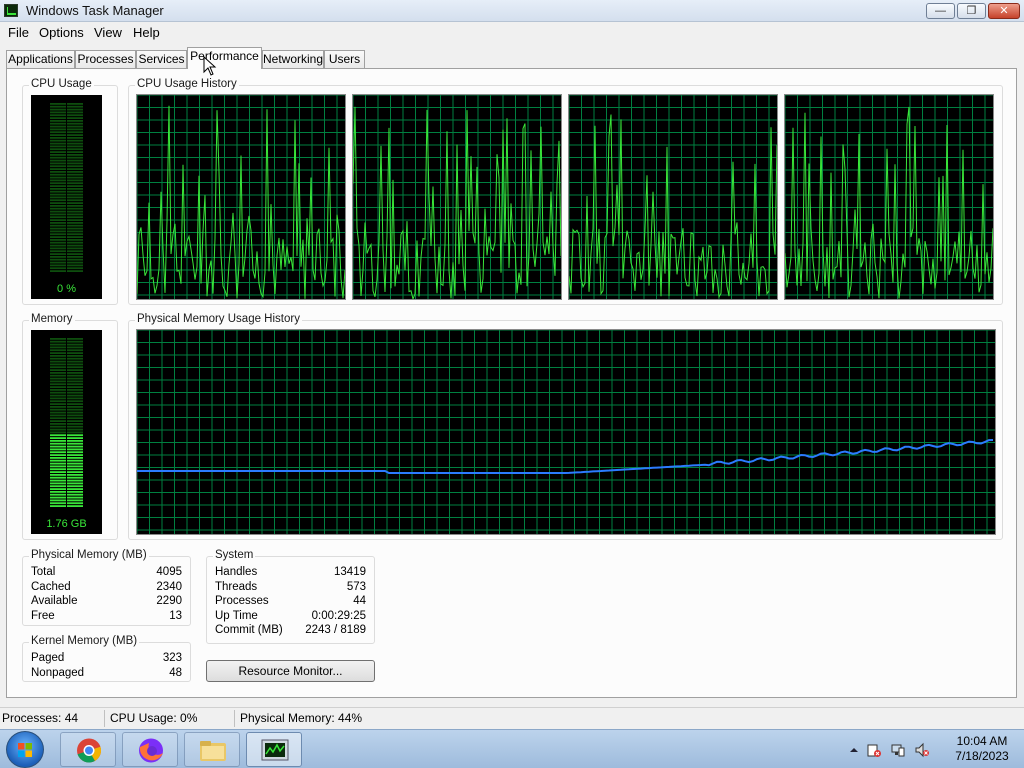  I want to click on taskbar-chrome, so click(88, 749).